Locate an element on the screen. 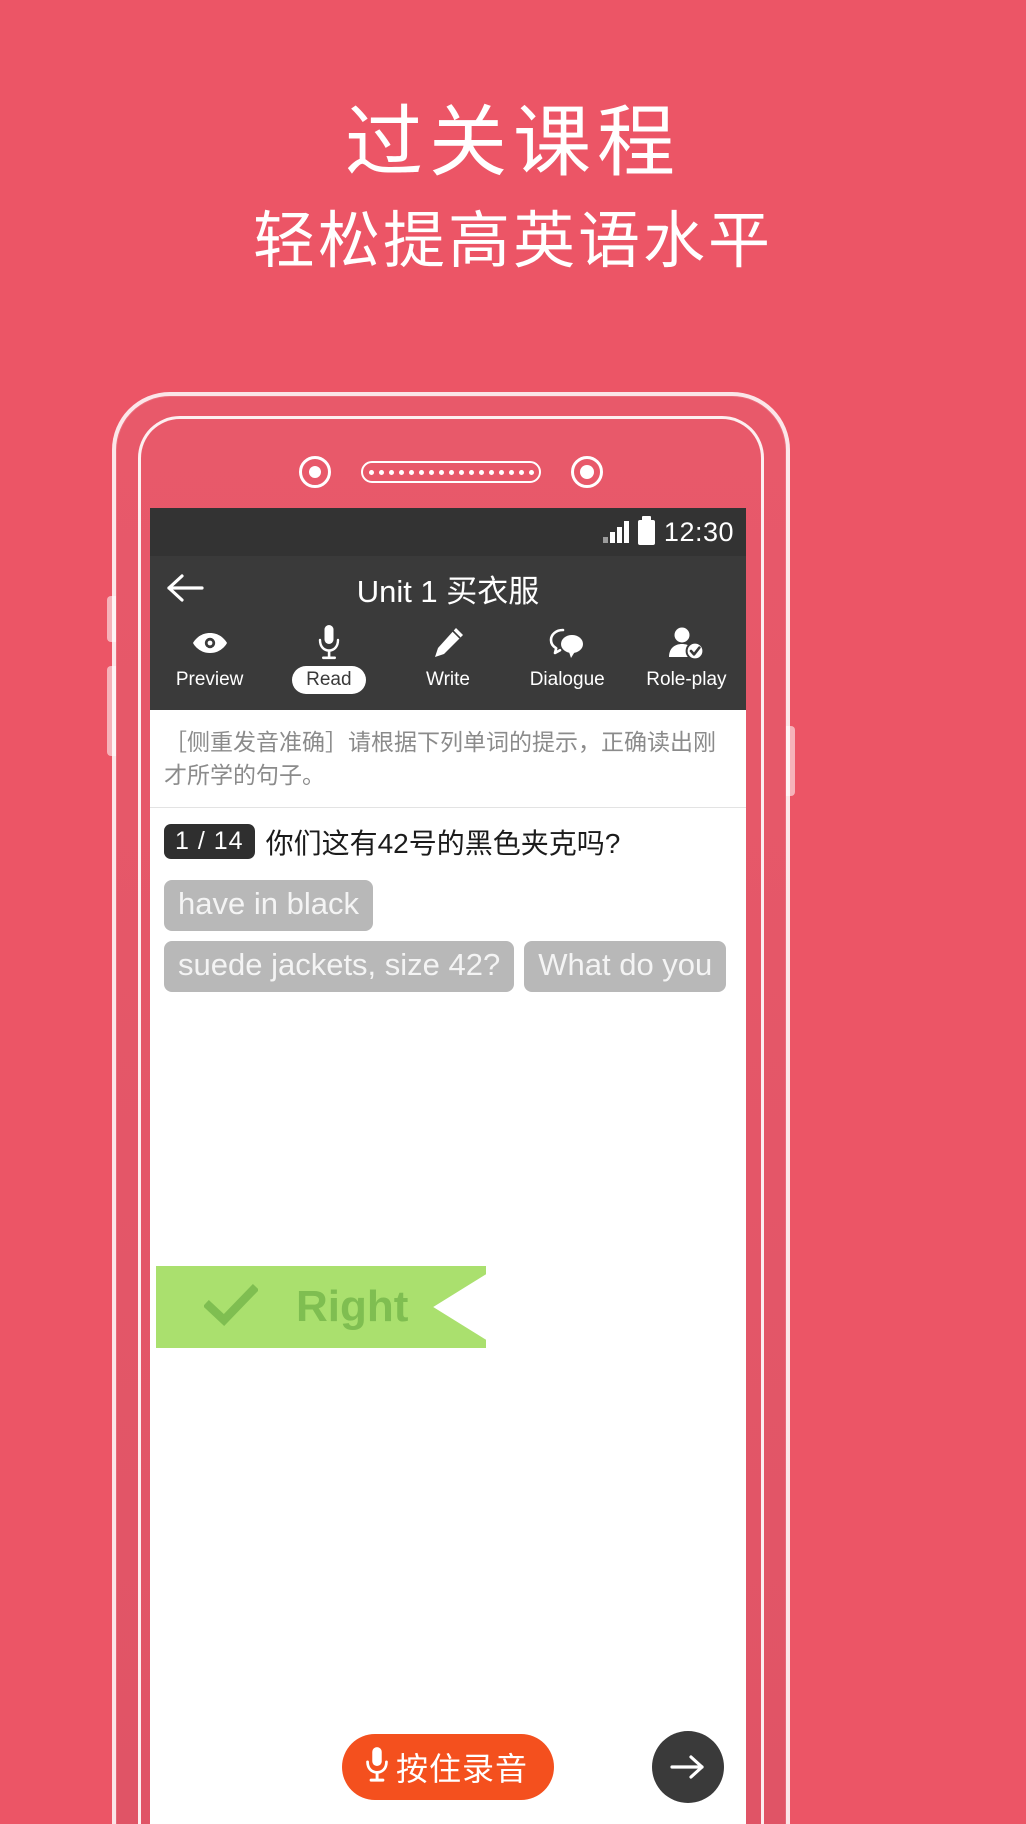  front-camera-icon is located at coordinates (315, 472).